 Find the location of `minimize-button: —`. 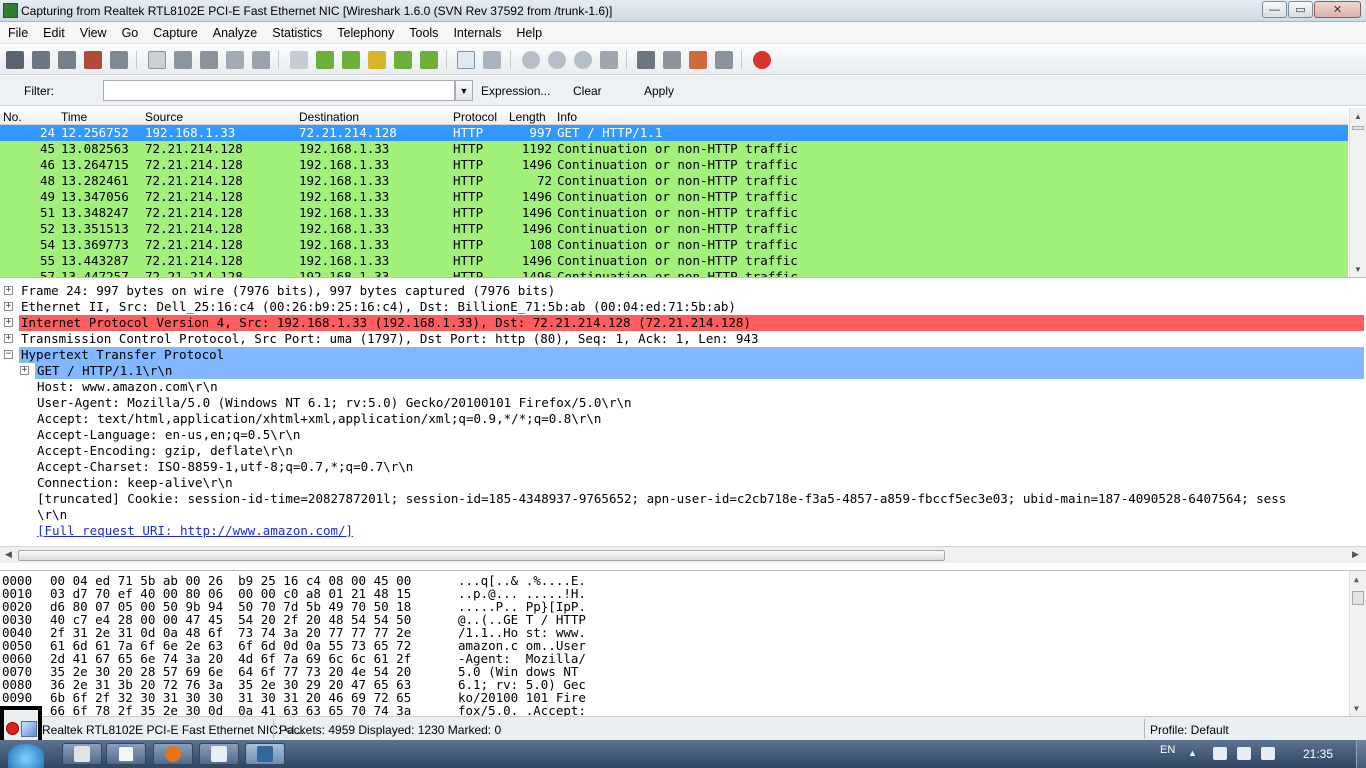

minimize-button: — is located at coordinates (1274, 9).